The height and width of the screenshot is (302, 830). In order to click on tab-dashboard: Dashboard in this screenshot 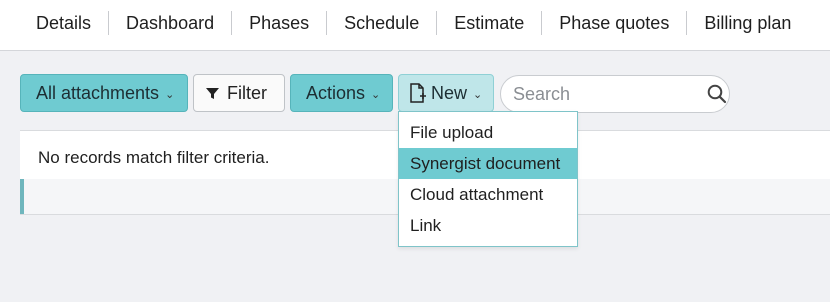, I will do `click(169, 23)`.